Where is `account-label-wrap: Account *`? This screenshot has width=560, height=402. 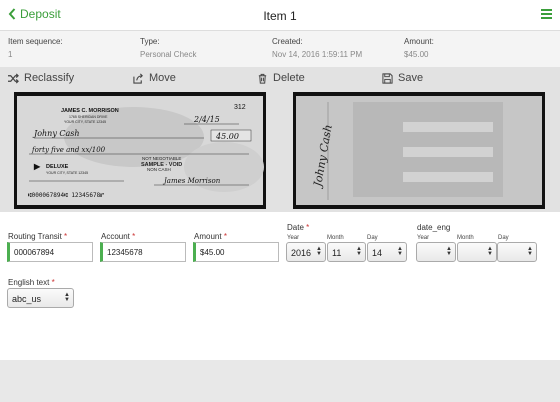
account-label-wrap: Account * is located at coordinates (118, 236).